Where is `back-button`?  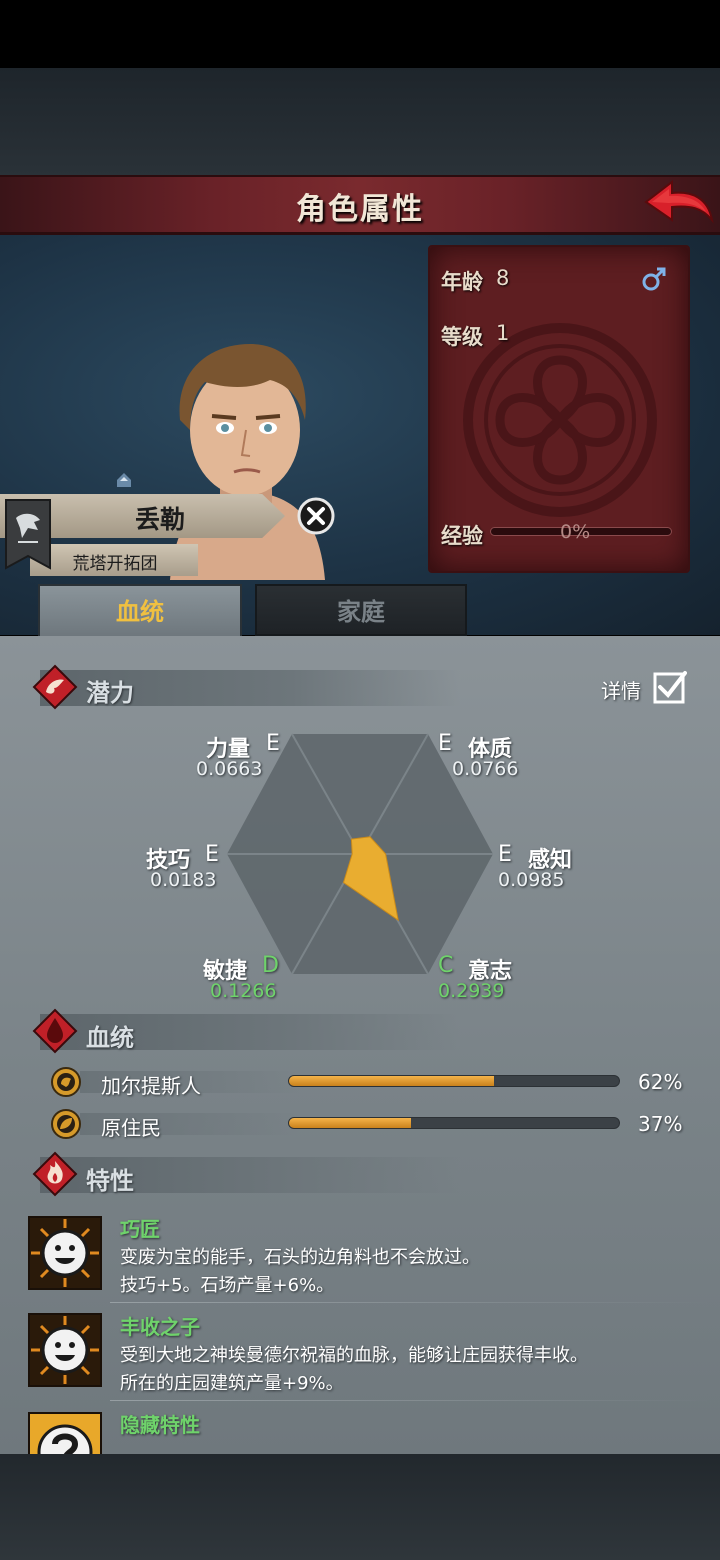 back-button is located at coordinates (679, 203).